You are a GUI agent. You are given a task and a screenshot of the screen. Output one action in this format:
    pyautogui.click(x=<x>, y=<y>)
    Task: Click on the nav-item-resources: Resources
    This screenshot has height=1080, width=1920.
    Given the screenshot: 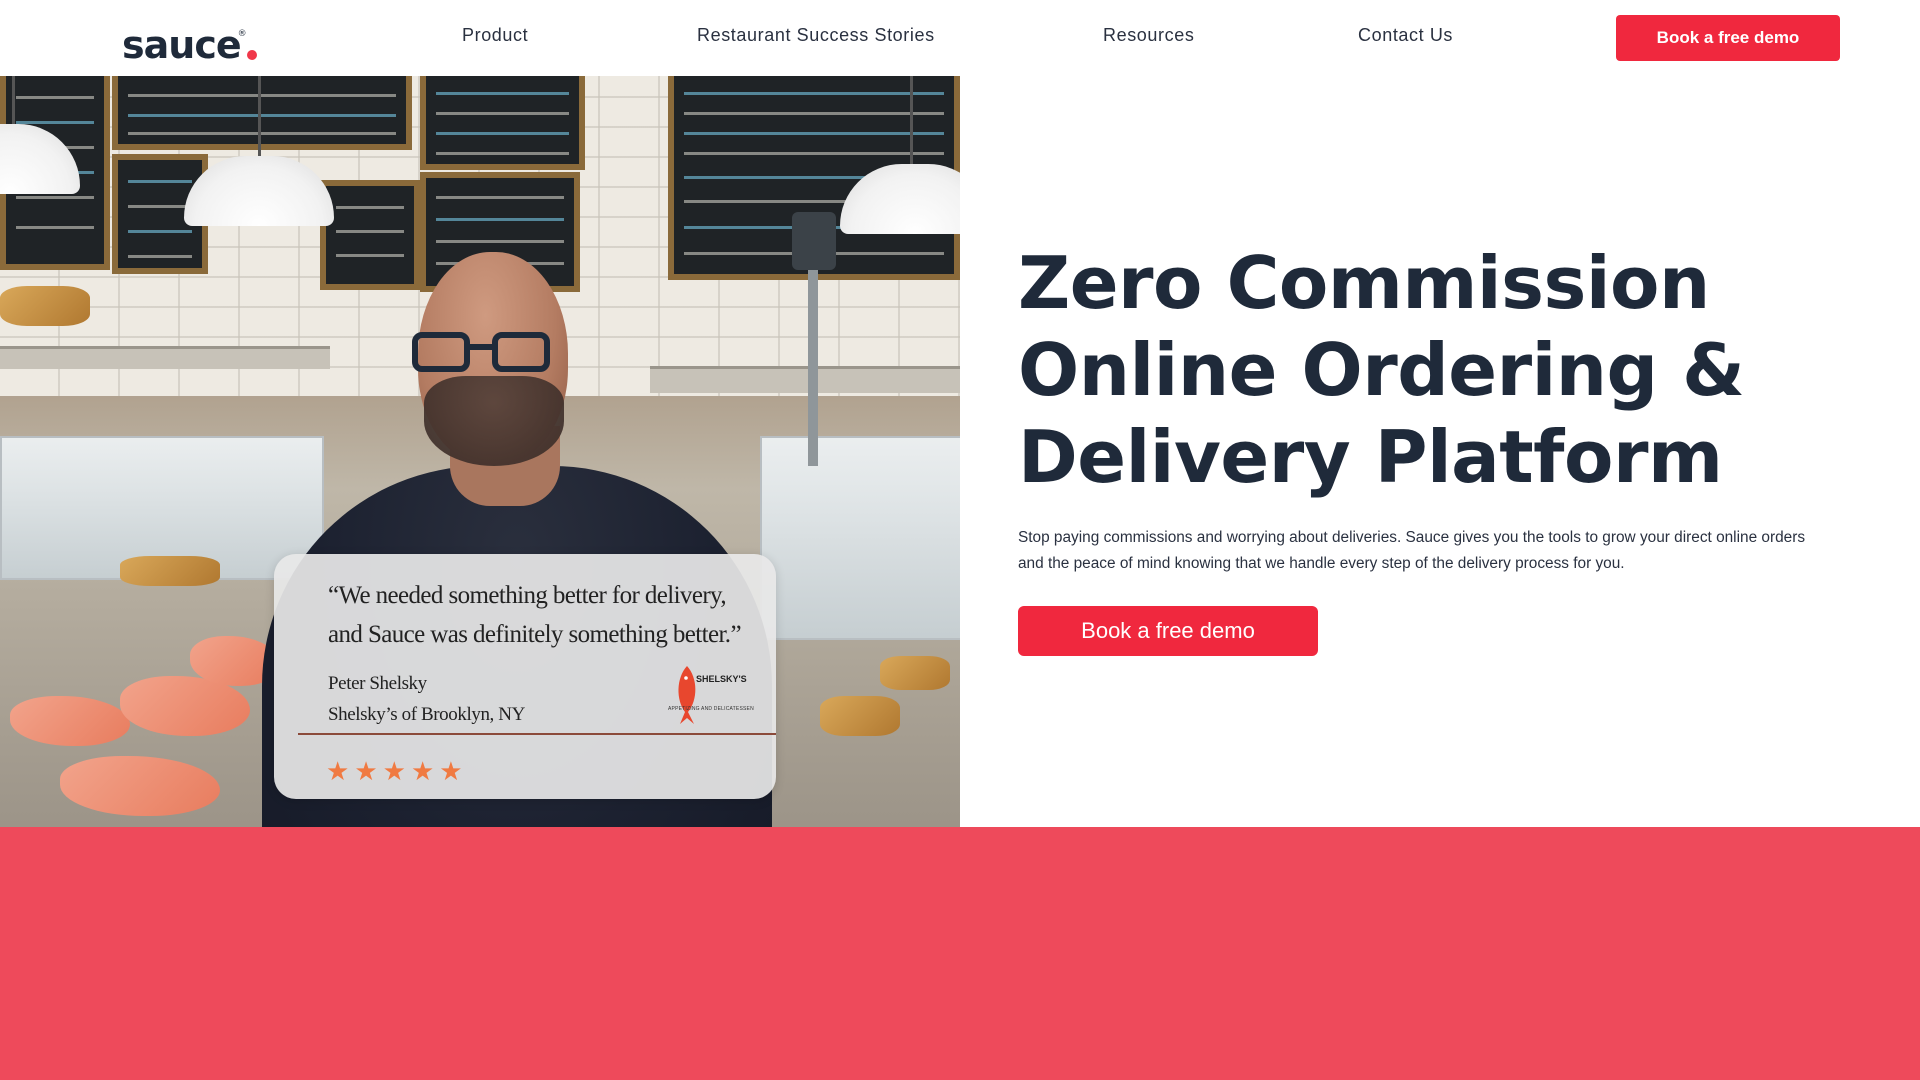 What is the action you would take?
    pyautogui.click(x=1148, y=35)
    